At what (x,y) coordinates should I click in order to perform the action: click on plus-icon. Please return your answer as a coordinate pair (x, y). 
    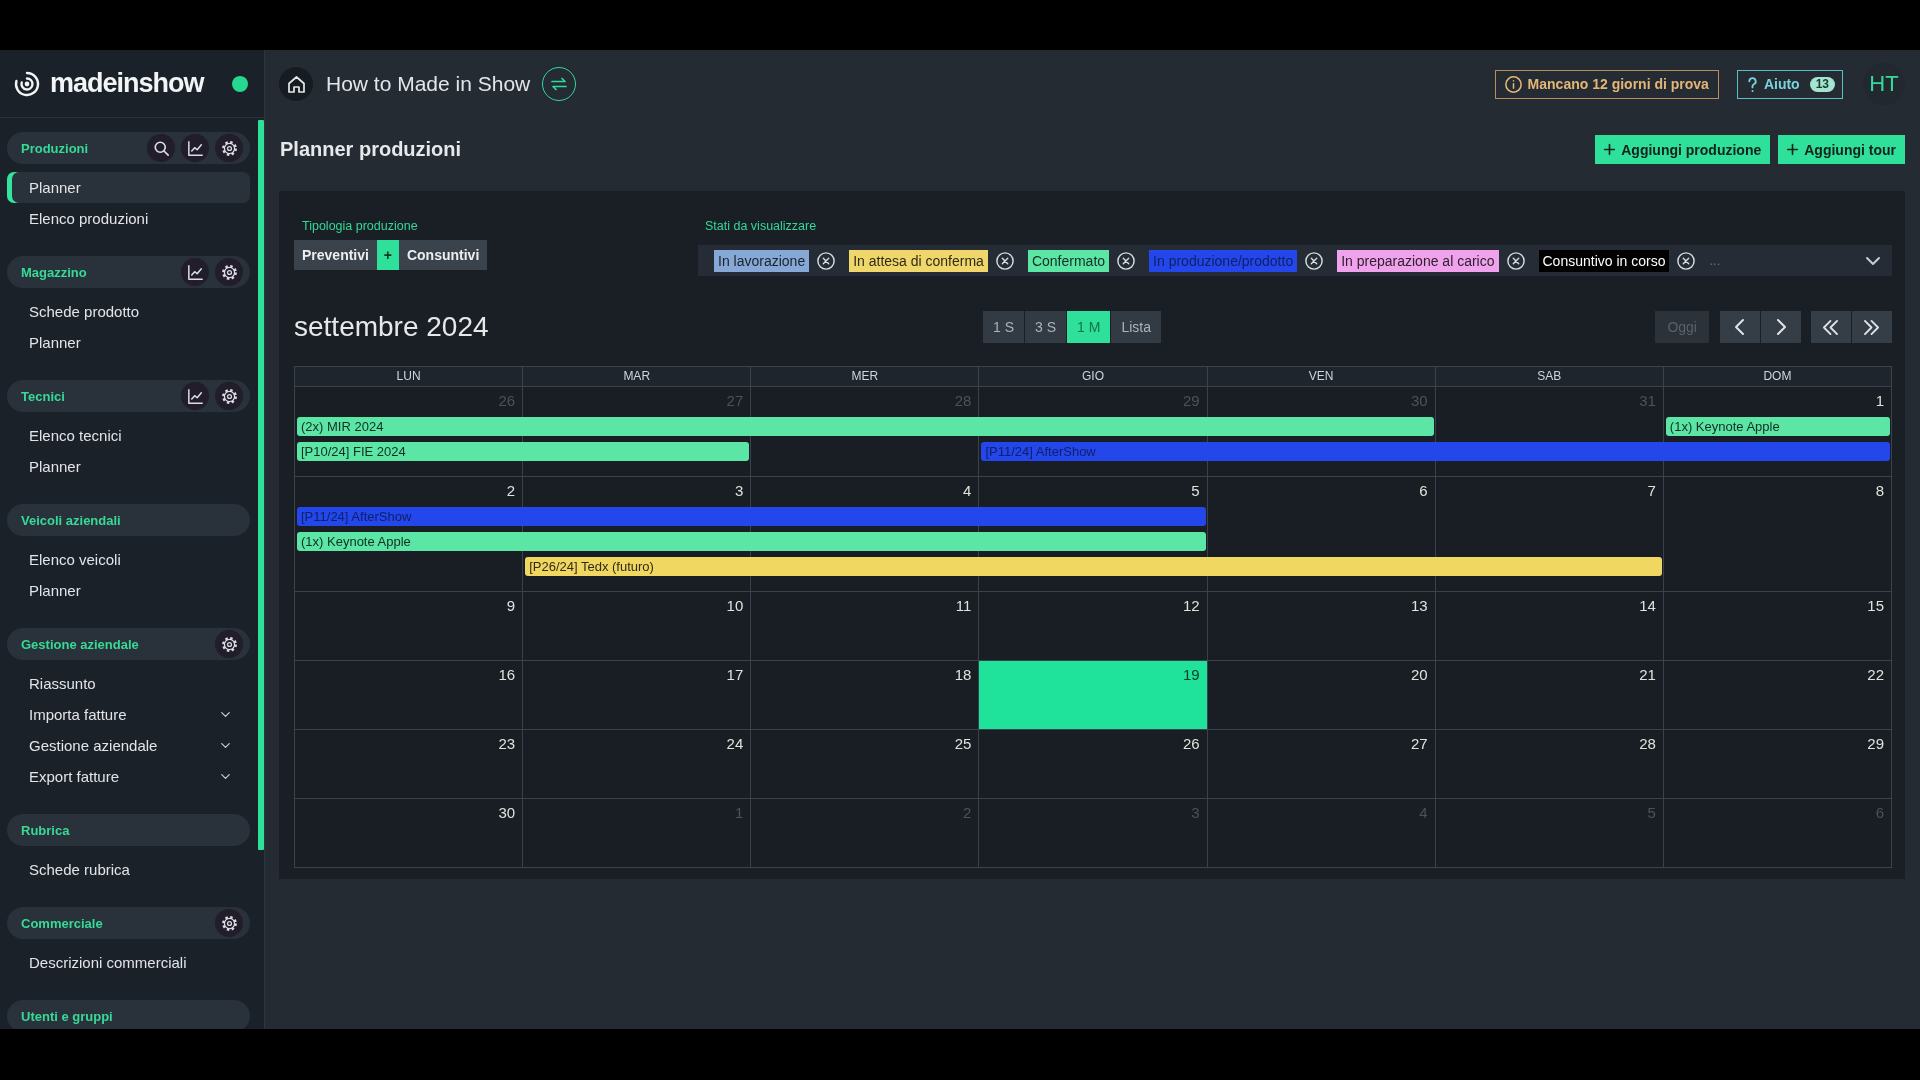
    Looking at the image, I should click on (1793, 149).